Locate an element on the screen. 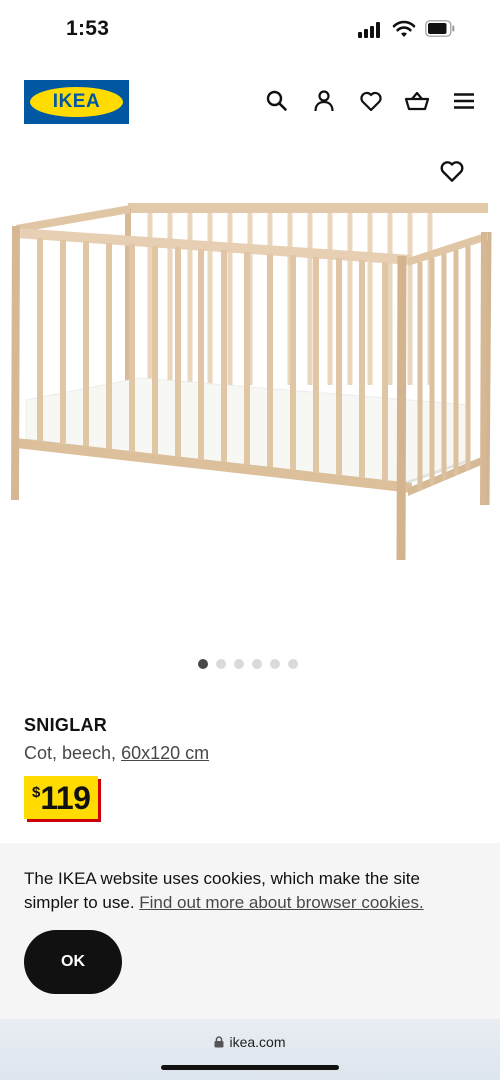  ikea-logo: IKEA is located at coordinates (76, 102).